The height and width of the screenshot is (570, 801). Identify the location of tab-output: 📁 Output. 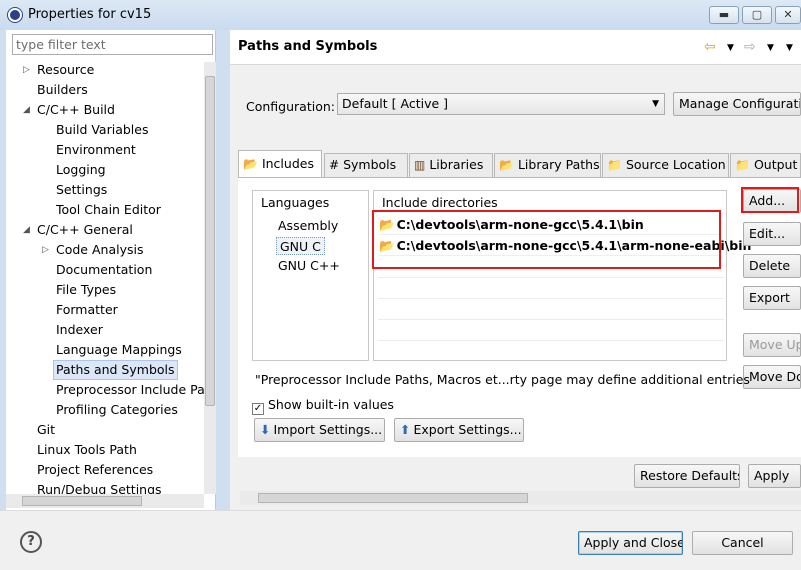
(765, 165).